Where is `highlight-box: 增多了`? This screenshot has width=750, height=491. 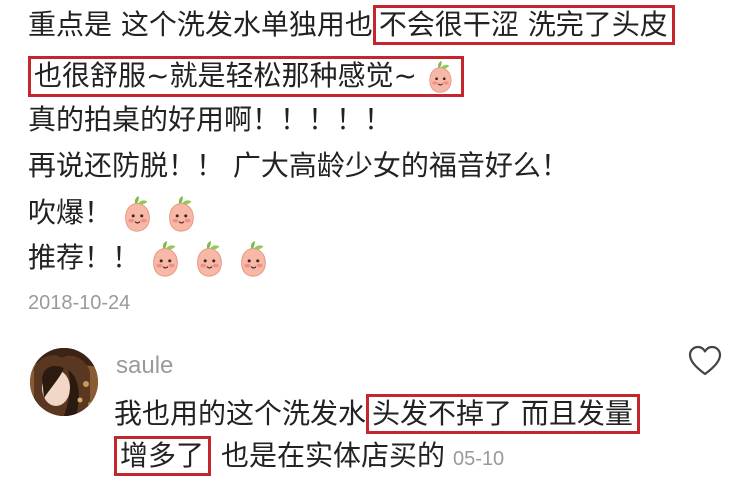
highlight-box: 增多了 is located at coordinates (163, 456).